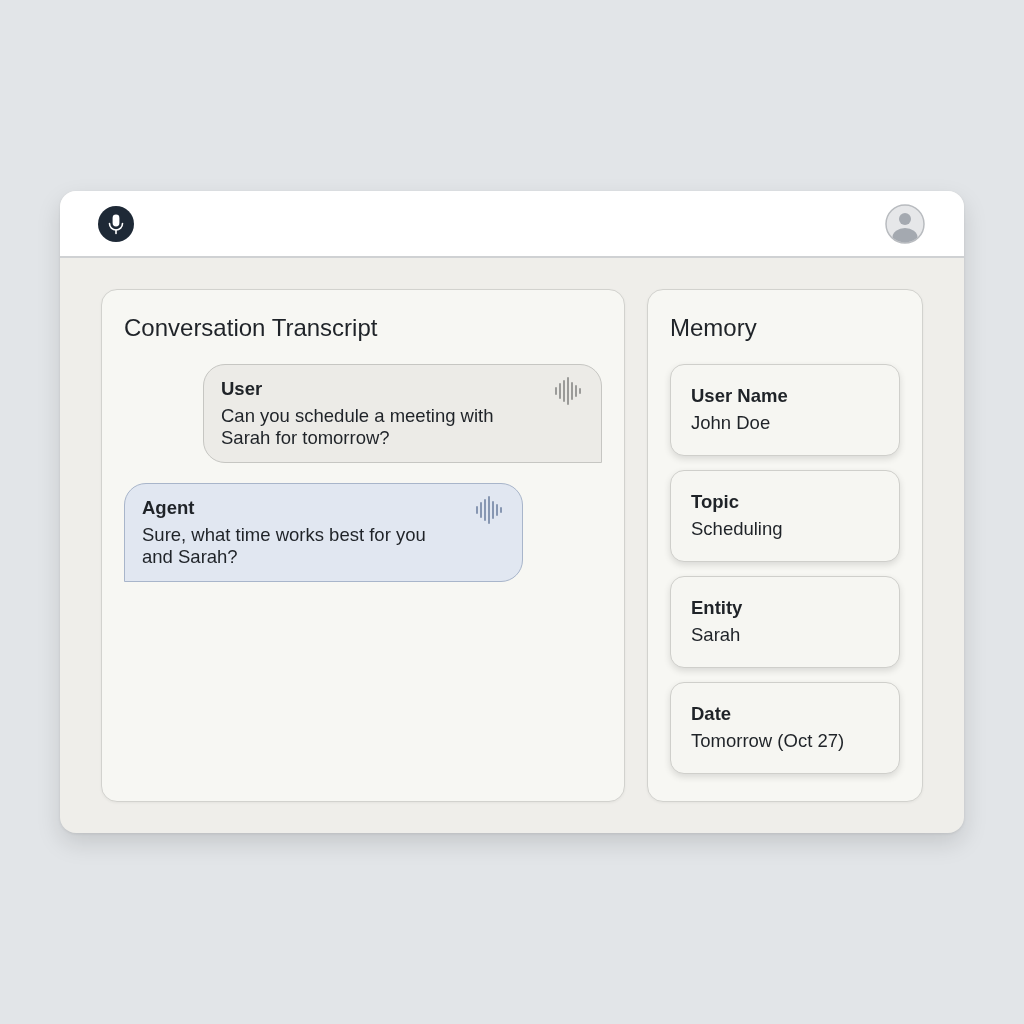 The image size is (1024, 1024). What do you see at coordinates (284, 546) in the screenshot?
I see `message-text: Sure, what time works best for you and Sarah?` at bounding box center [284, 546].